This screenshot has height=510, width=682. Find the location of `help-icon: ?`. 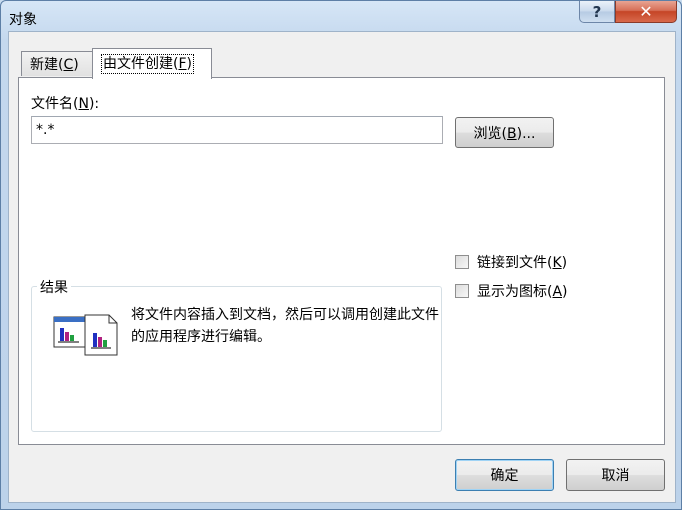

help-icon: ? is located at coordinates (597, 11).